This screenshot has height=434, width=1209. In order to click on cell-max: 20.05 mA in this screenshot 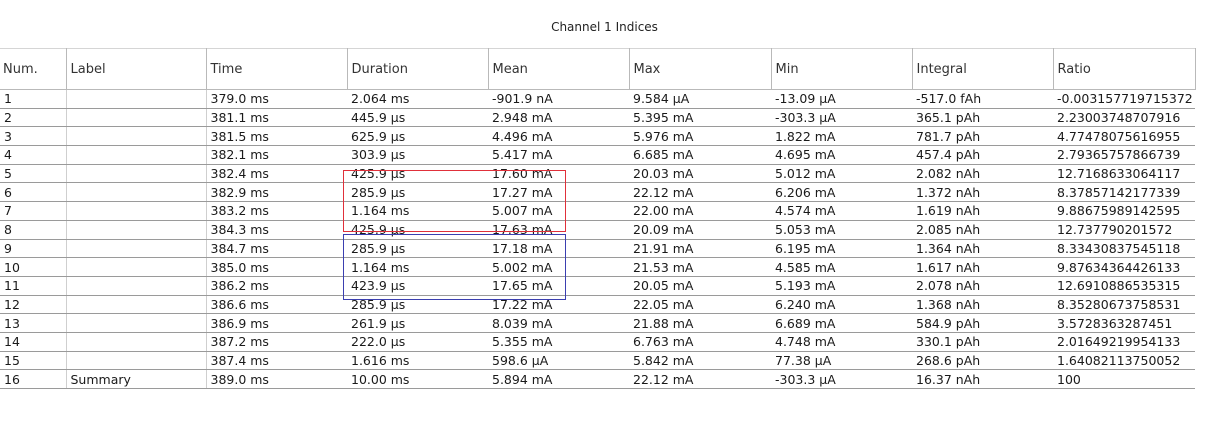, I will do `click(700, 286)`.